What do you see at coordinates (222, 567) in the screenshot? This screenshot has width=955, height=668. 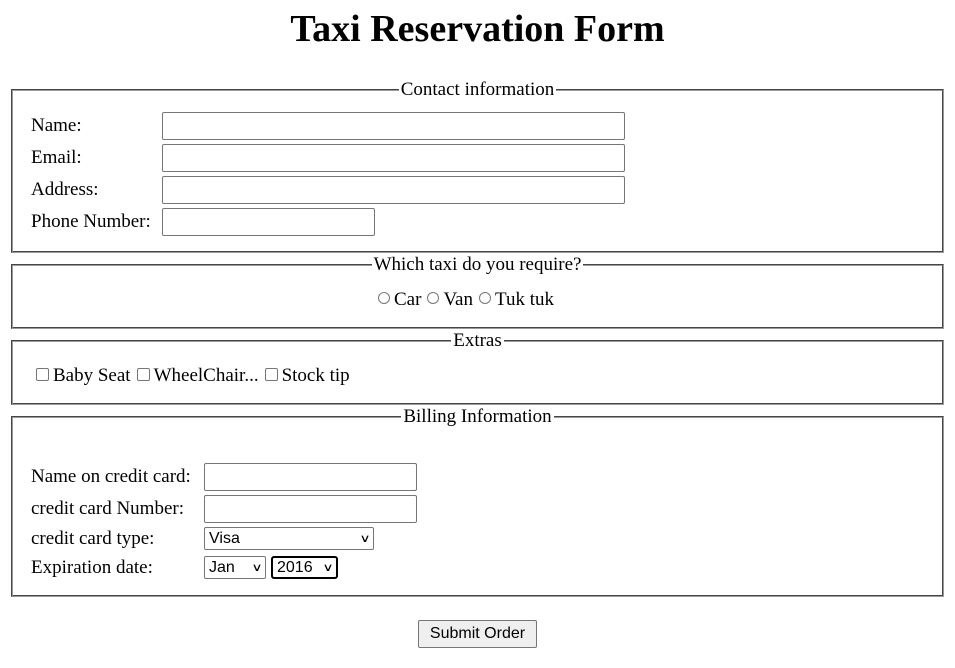 I see `exp-month-value: Jan` at bounding box center [222, 567].